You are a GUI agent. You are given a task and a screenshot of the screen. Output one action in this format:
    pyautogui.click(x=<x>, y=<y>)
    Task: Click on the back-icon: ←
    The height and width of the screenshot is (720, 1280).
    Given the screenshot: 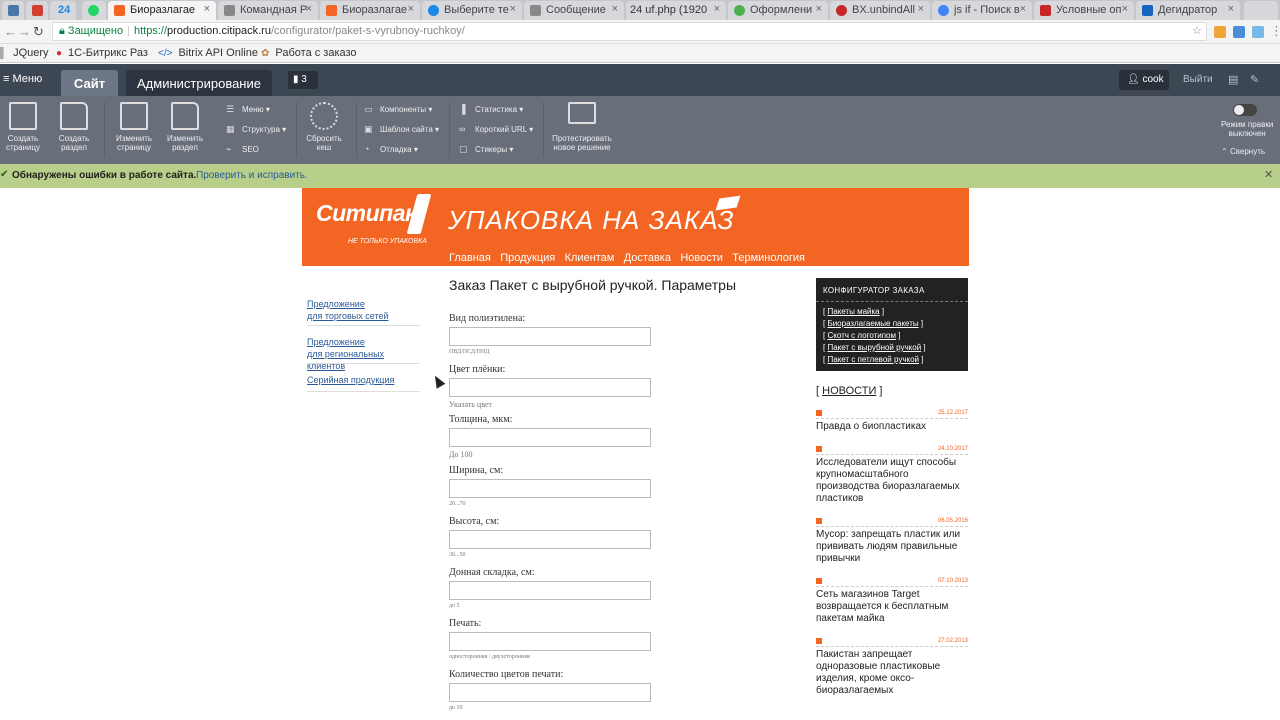 What is the action you would take?
    pyautogui.click(x=10, y=31)
    